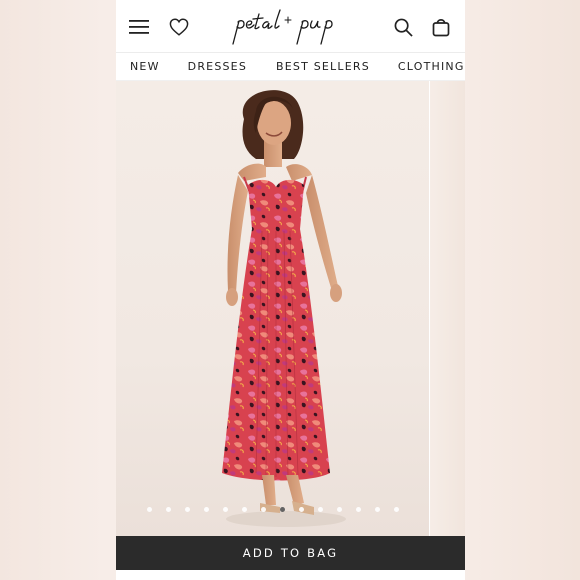 The height and width of the screenshot is (580, 580). What do you see at coordinates (441, 27) in the screenshot?
I see `shopping-bag-icon` at bounding box center [441, 27].